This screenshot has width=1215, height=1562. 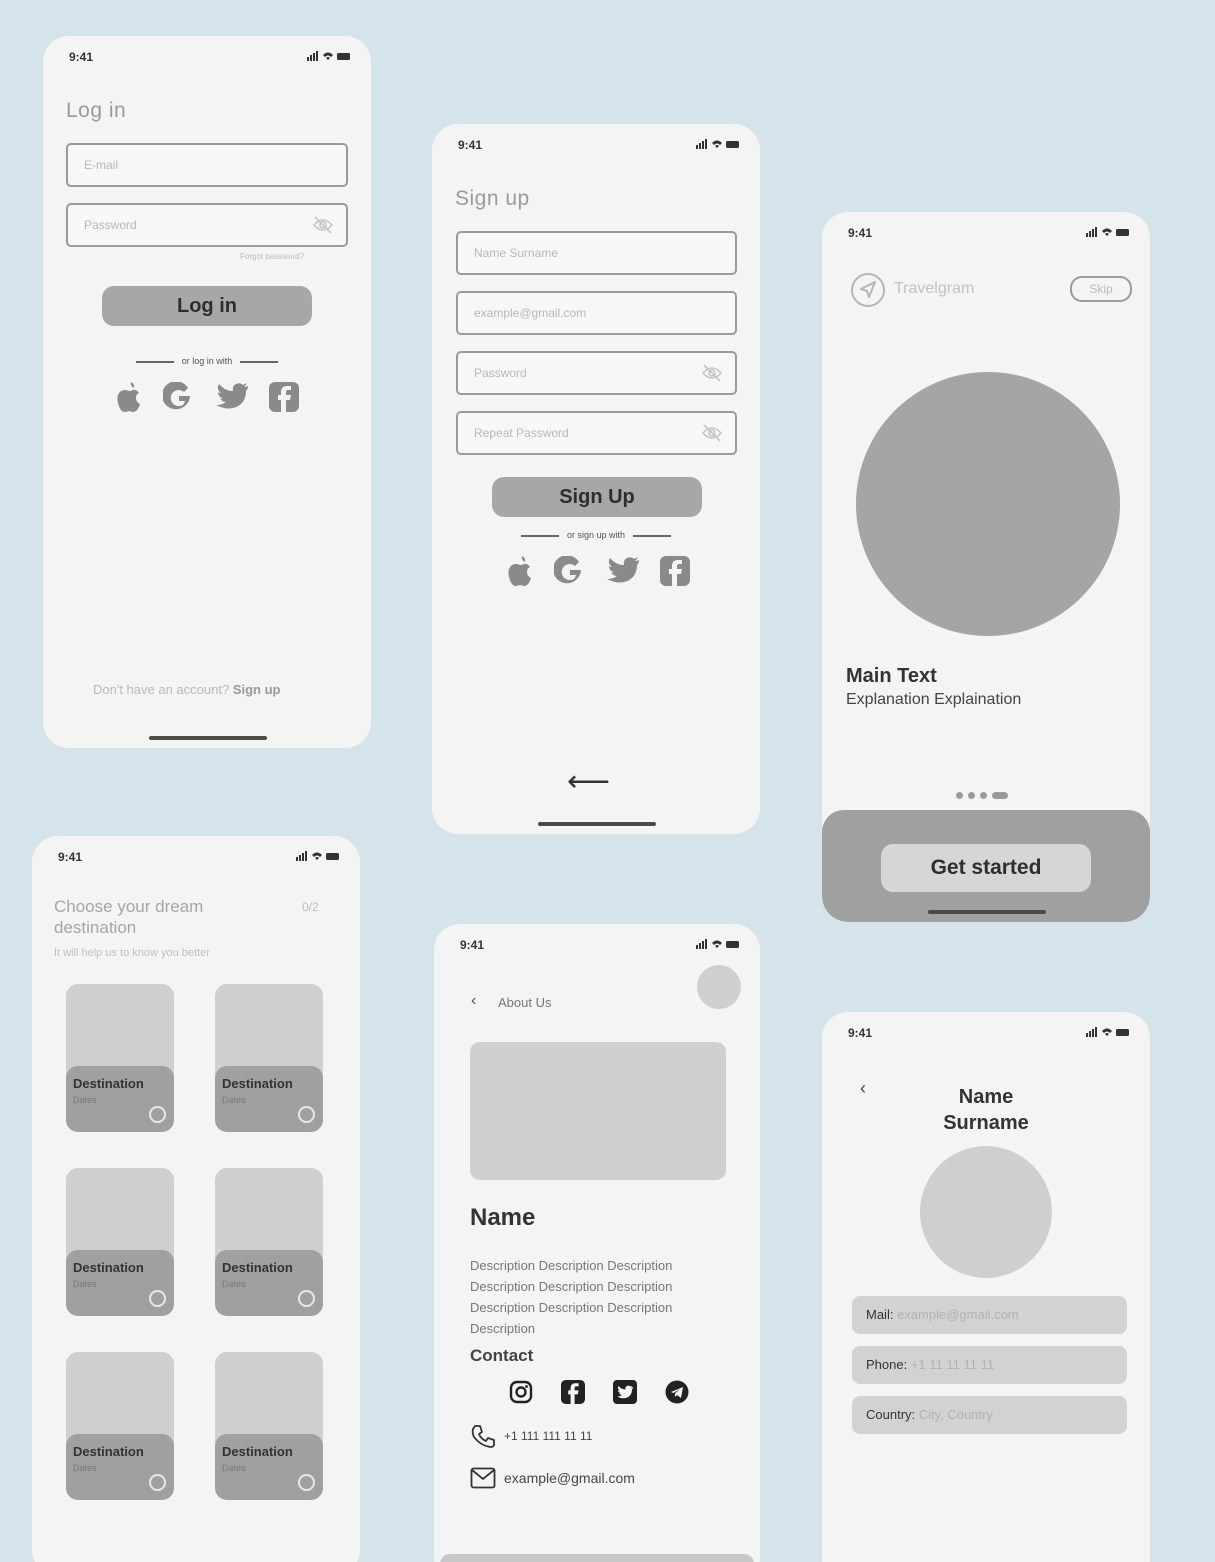 What do you see at coordinates (516, 253) in the screenshot?
I see `name-placeholder: Name Surname` at bounding box center [516, 253].